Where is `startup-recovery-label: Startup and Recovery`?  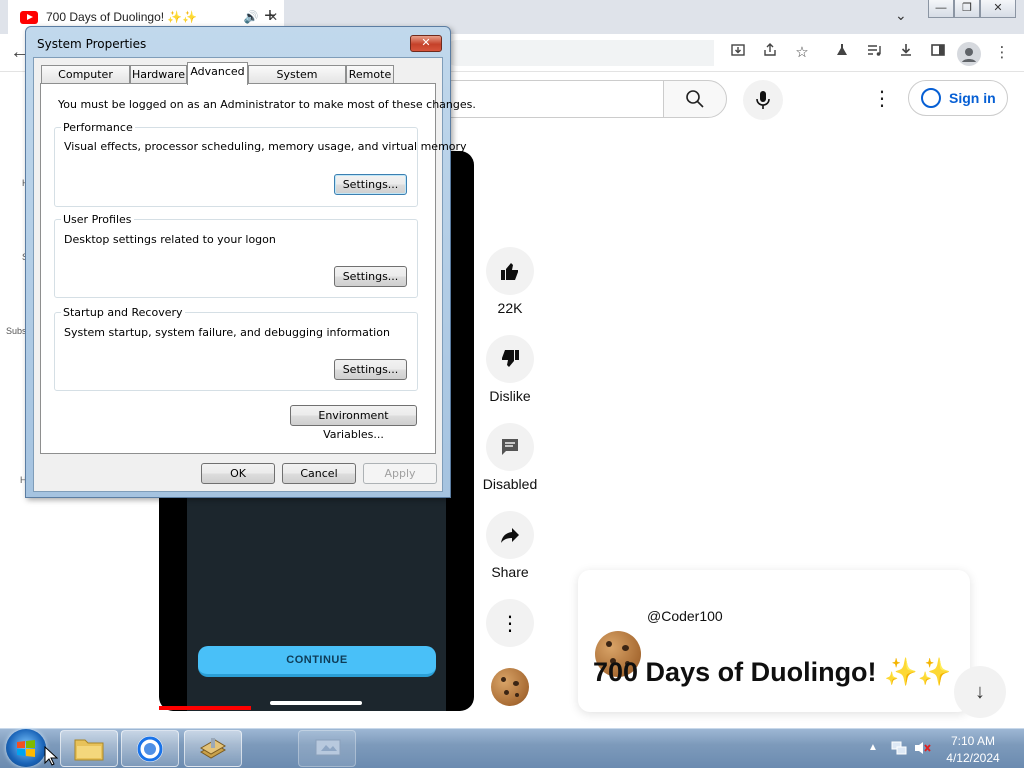
startup-recovery-label: Startup and Recovery is located at coordinates (123, 312).